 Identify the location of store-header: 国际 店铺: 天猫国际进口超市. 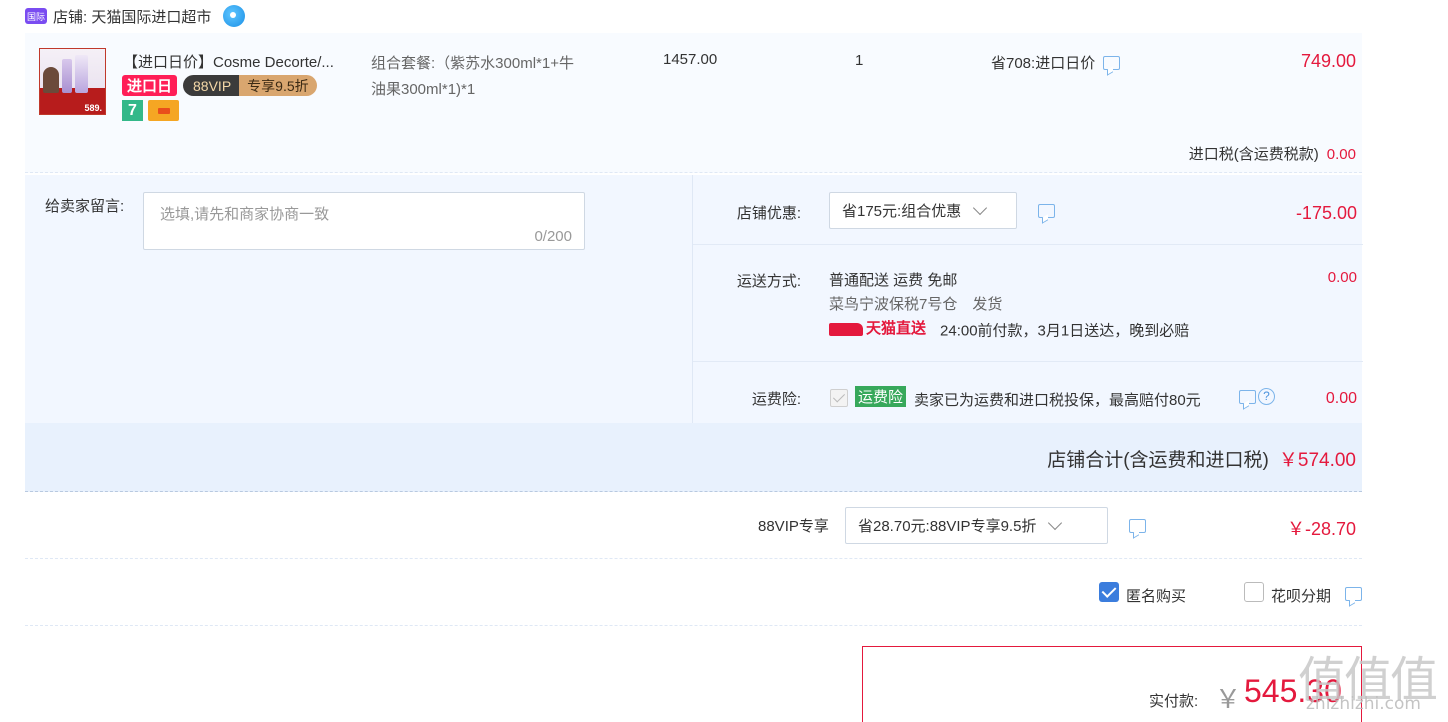
(135, 16).